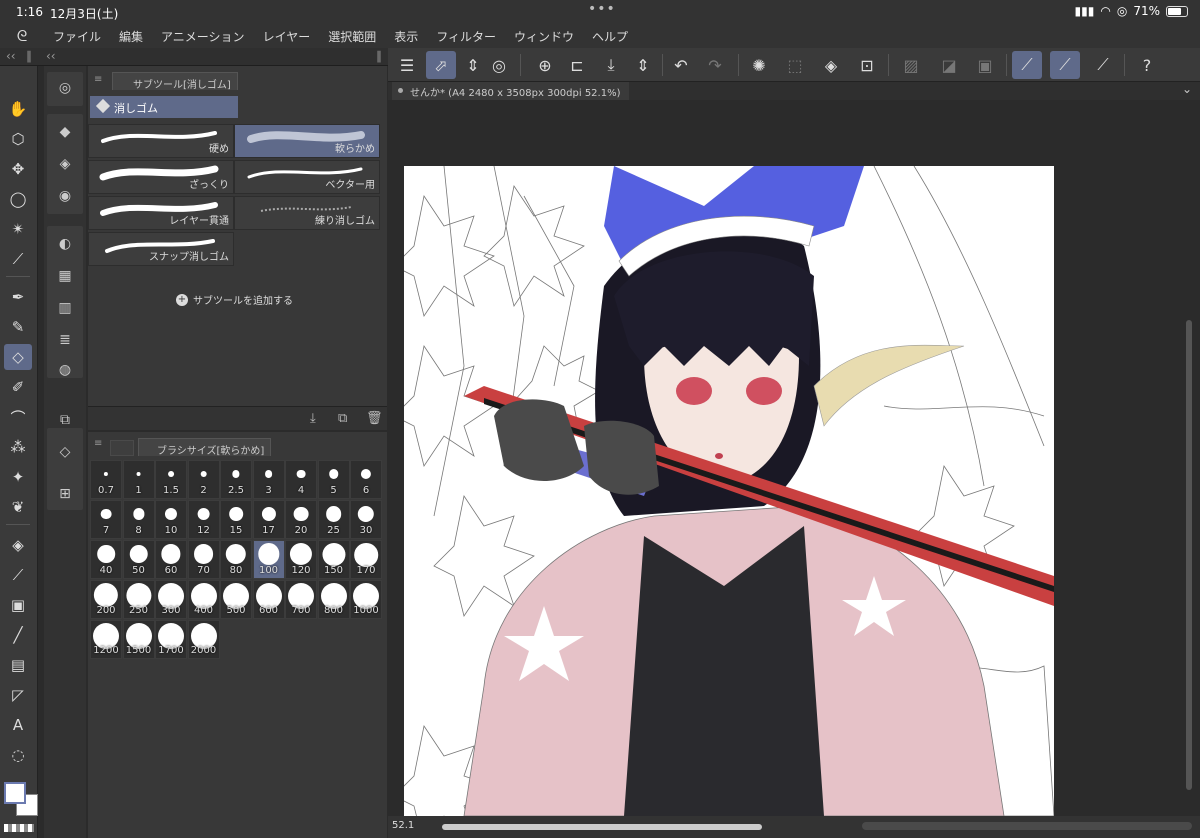  Describe the element at coordinates (106, 599) in the screenshot. I see `brush-size-cell: 200` at that location.